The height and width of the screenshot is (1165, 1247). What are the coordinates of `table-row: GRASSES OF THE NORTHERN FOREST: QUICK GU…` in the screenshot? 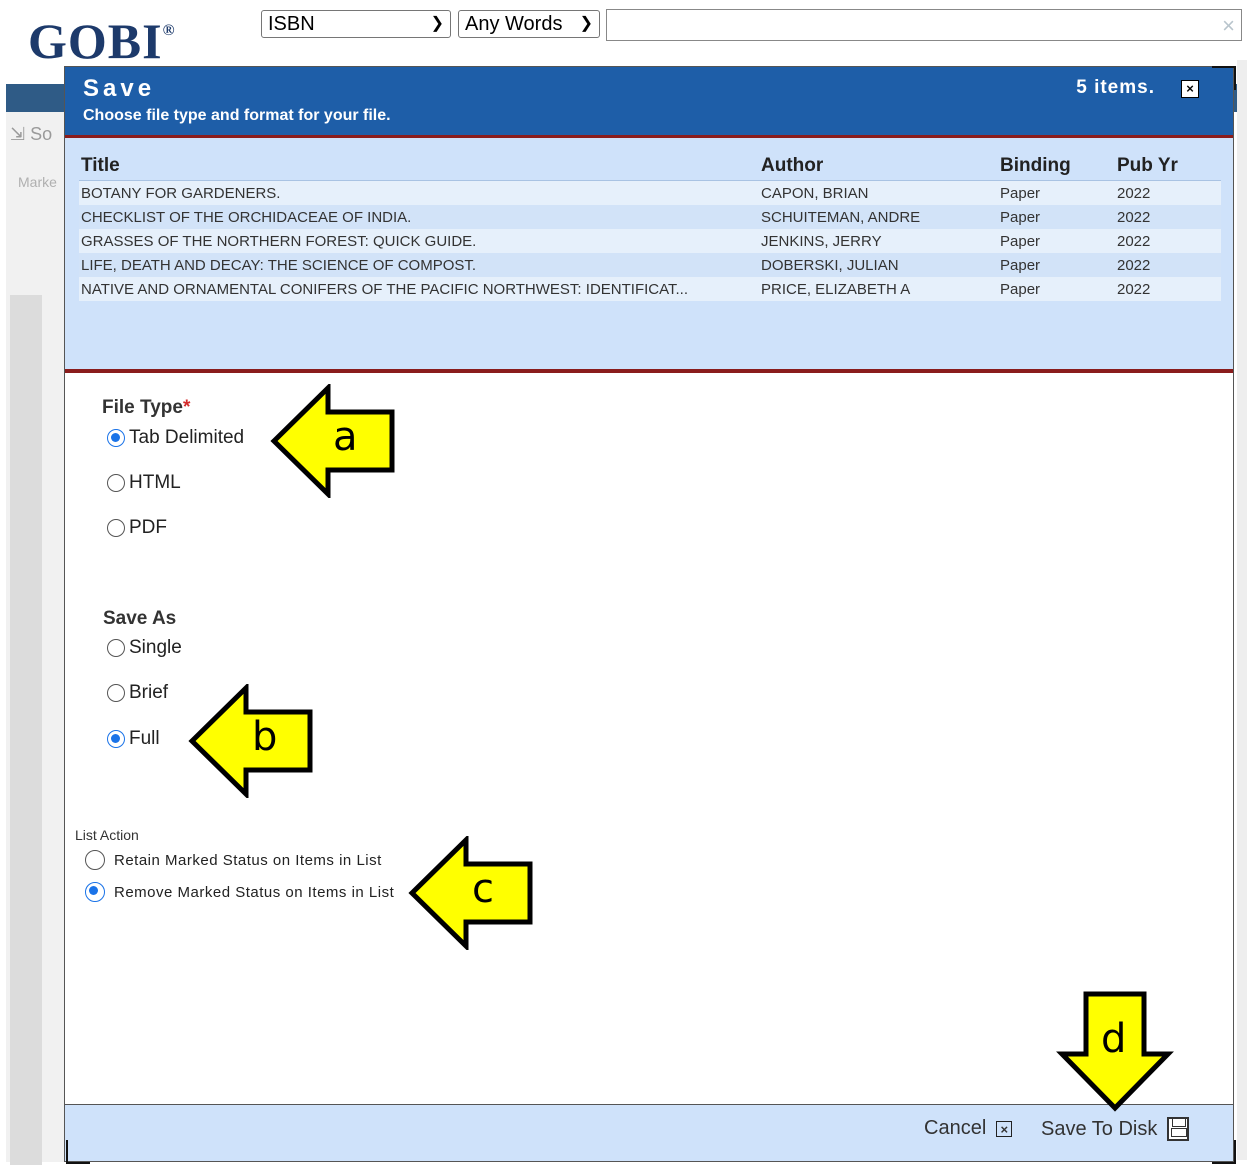 It's located at (650, 241).